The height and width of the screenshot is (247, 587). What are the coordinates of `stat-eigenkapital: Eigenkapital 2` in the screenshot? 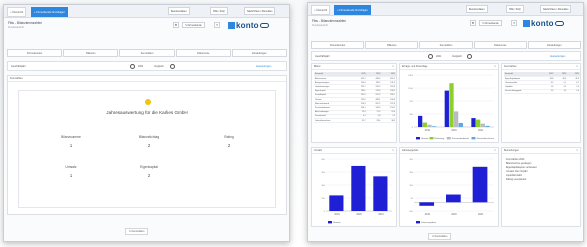 It's located at (149, 171).